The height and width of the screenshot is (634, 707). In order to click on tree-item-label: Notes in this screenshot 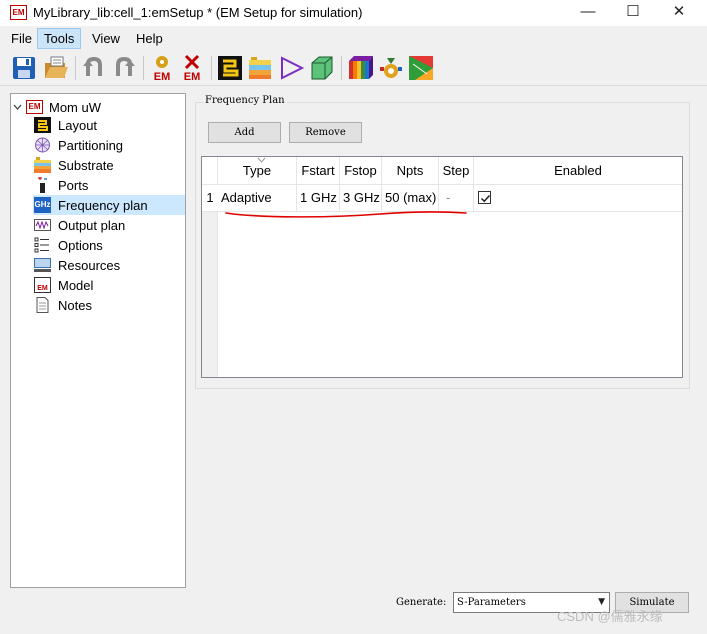, I will do `click(75, 305)`.